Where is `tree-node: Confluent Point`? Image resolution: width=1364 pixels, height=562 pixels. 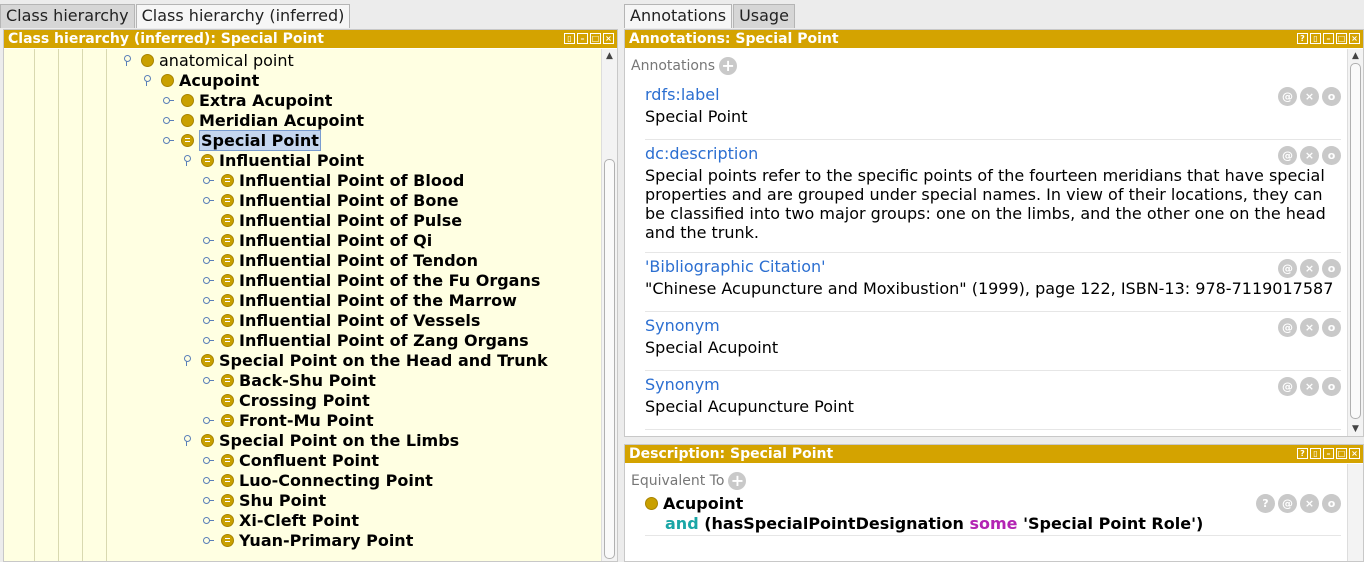 tree-node: Confluent Point is located at coordinates (291, 460).